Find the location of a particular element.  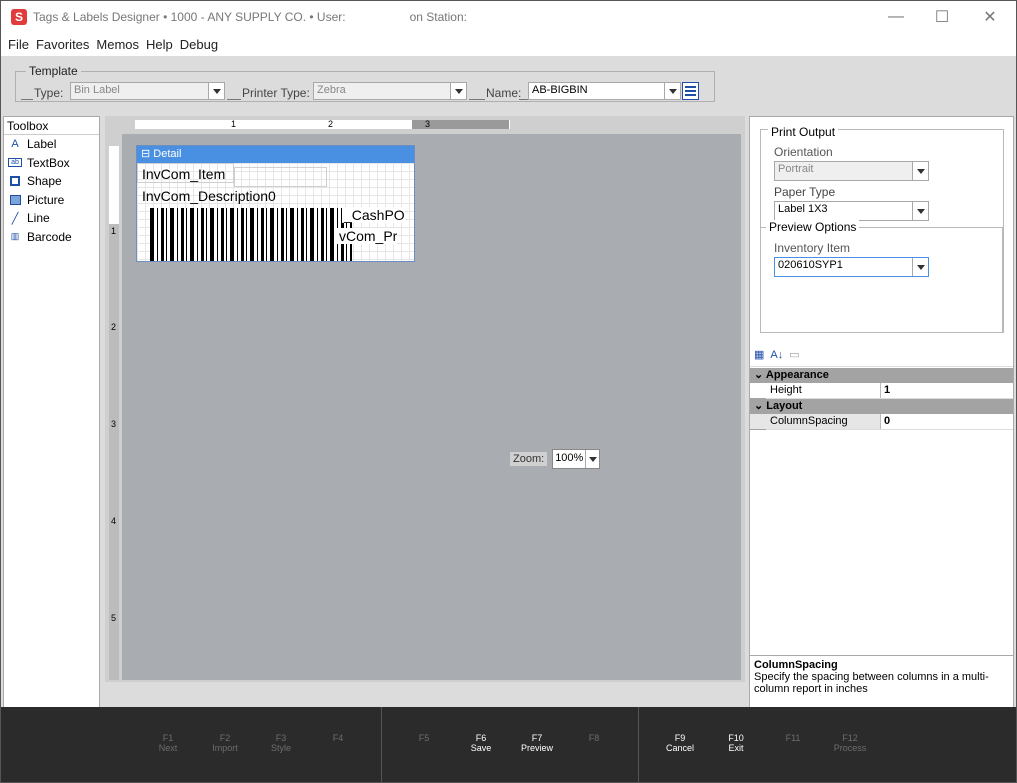

name-label: Name: is located at coordinates (504, 93).